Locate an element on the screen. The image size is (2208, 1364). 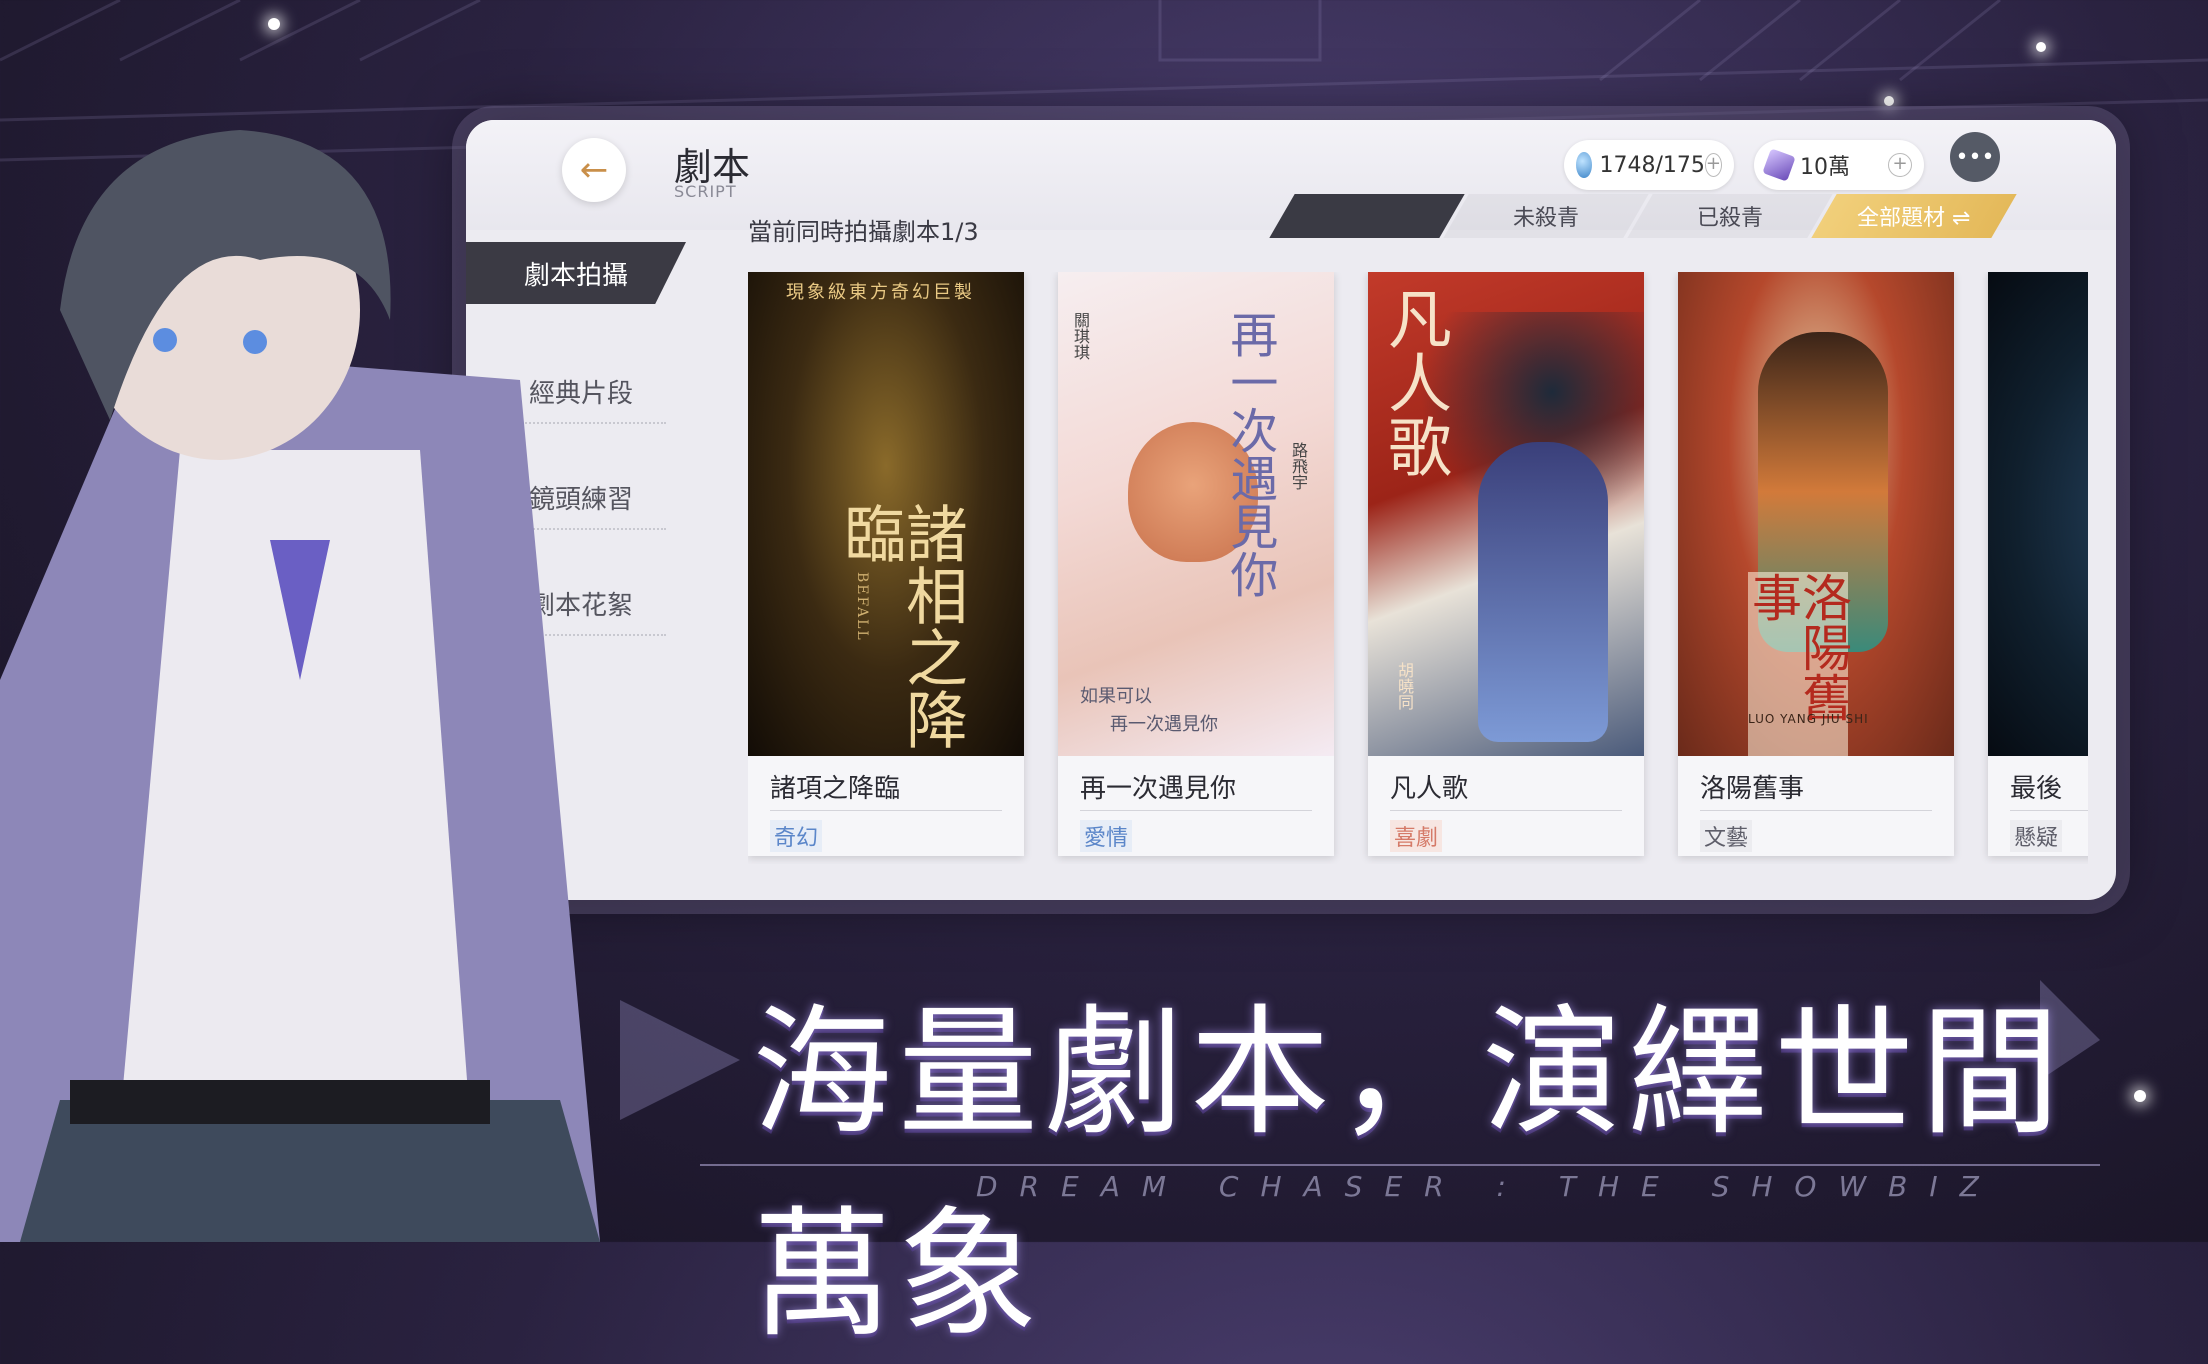
poster-subtitle: BEFALL is located at coordinates (862, 607).